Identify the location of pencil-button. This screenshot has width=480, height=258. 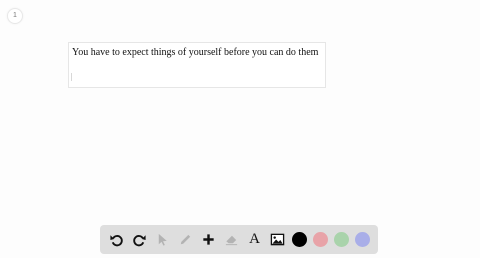
(185, 239).